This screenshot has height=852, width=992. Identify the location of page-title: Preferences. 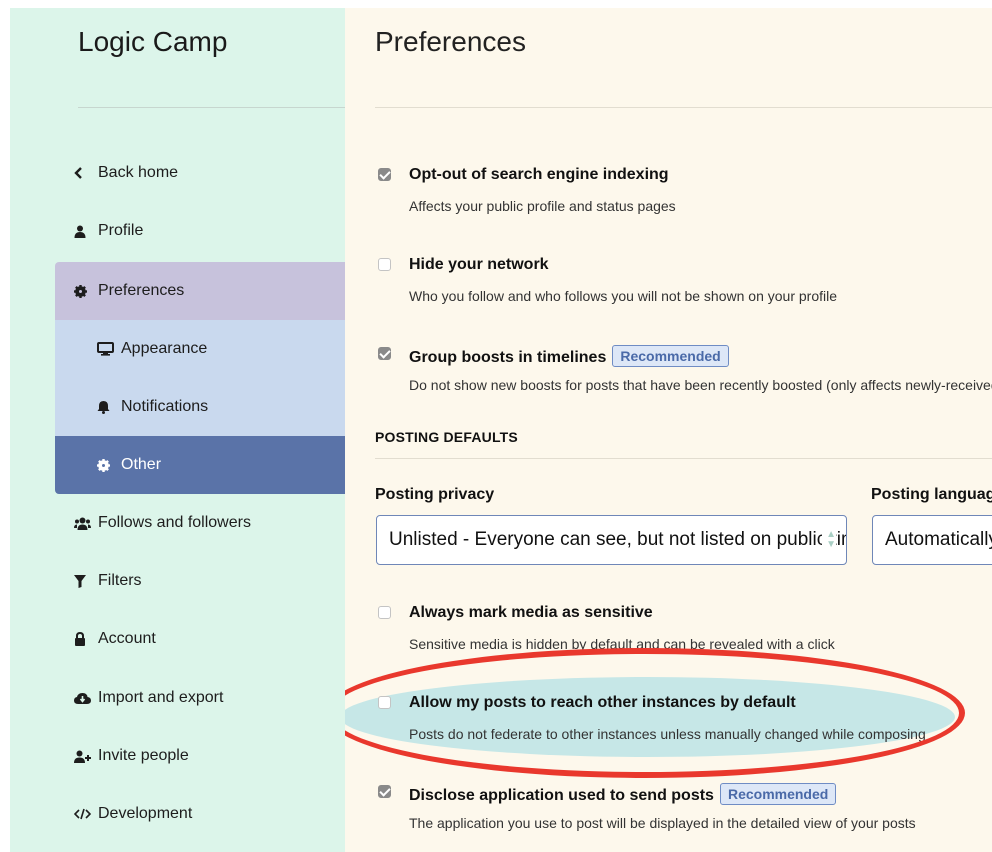
(450, 41).